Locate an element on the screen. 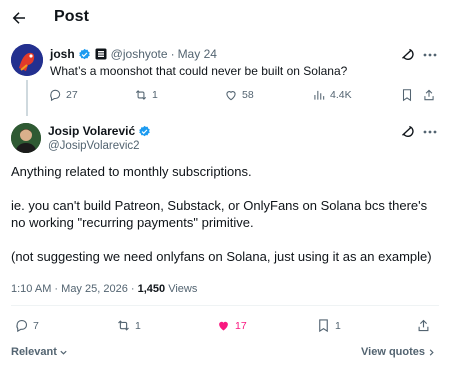  main-action-bar: 7 1 17 1 is located at coordinates (226, 327).